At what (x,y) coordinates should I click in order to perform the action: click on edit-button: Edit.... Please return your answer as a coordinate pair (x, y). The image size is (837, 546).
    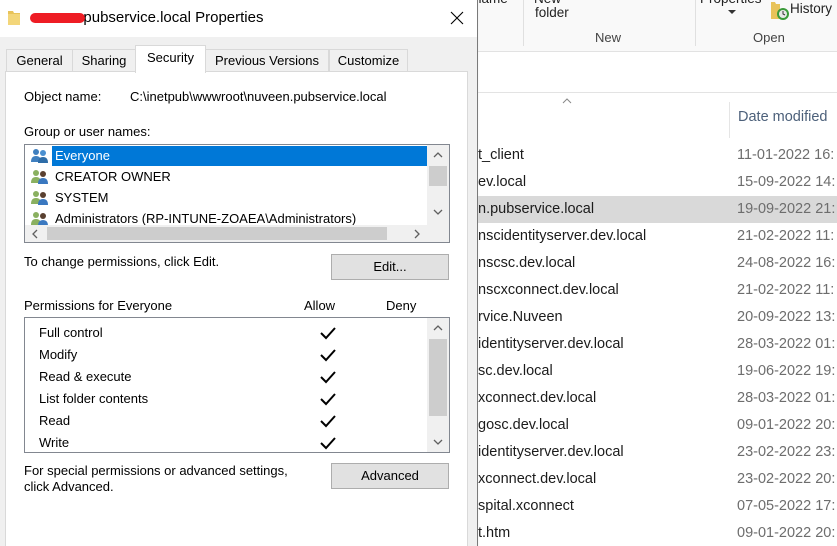
    Looking at the image, I should click on (390, 267).